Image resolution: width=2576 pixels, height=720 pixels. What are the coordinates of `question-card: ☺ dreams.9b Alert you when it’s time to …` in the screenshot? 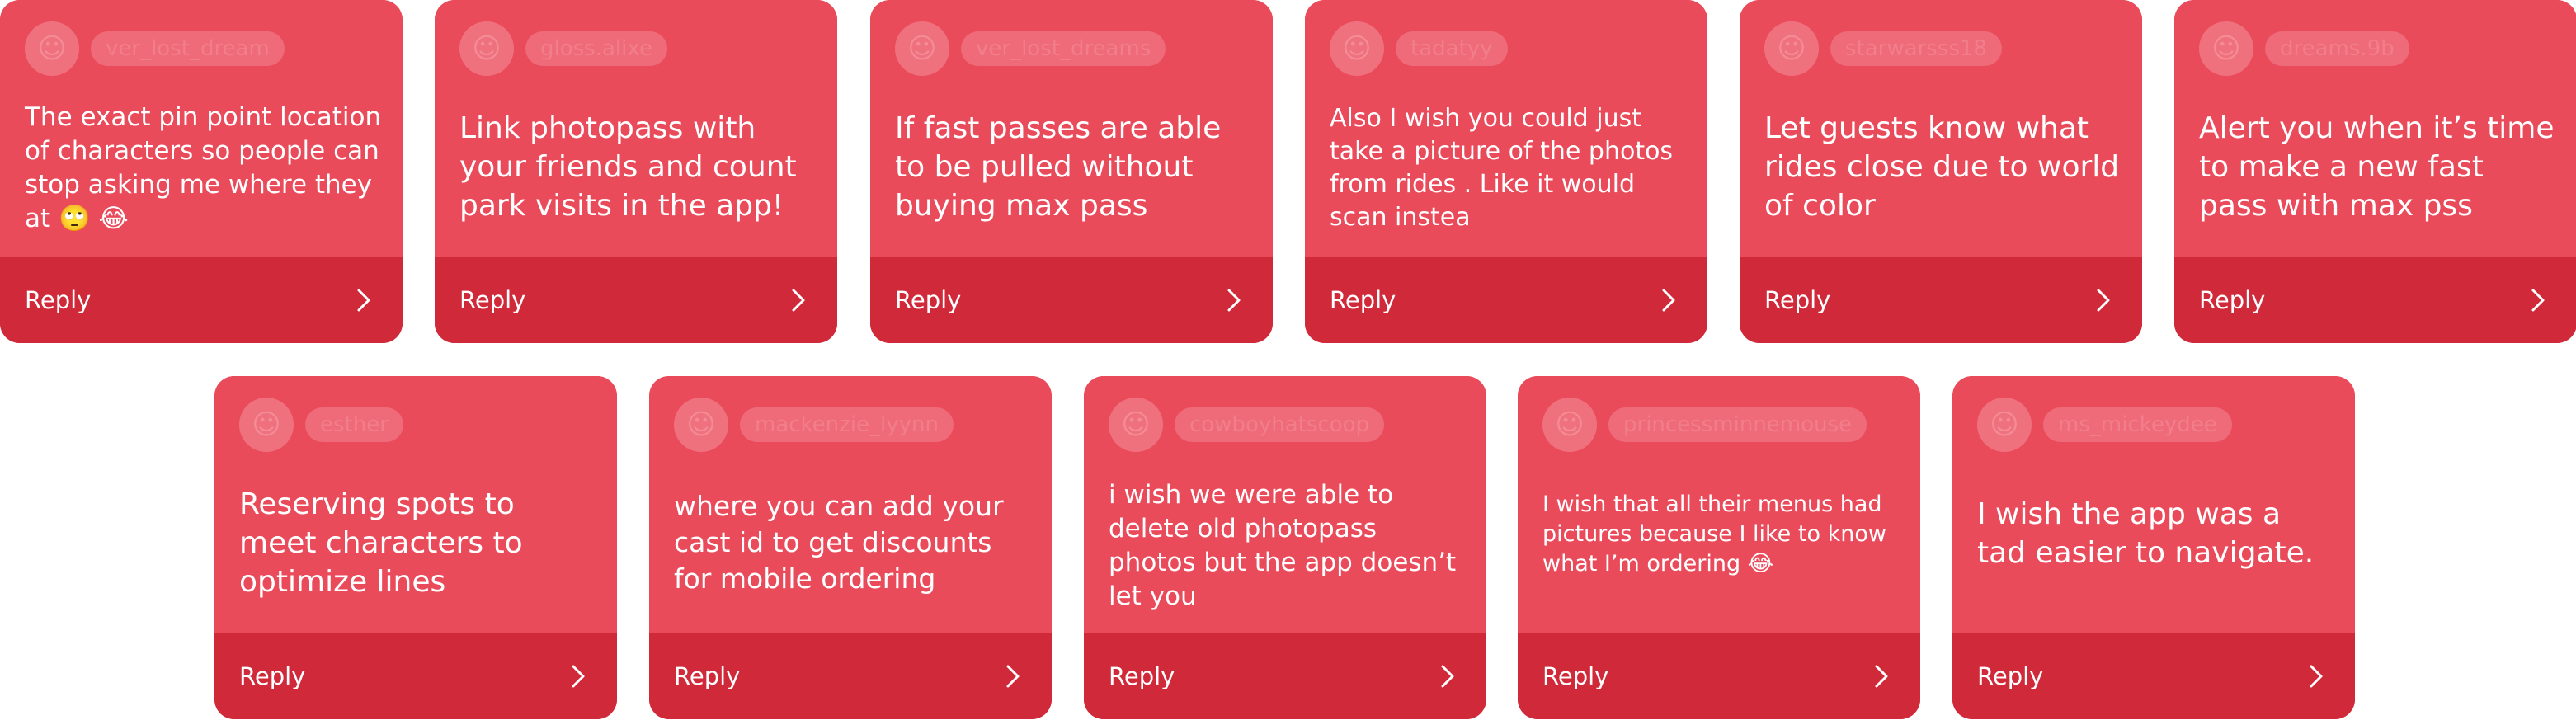 It's located at (2375, 171).